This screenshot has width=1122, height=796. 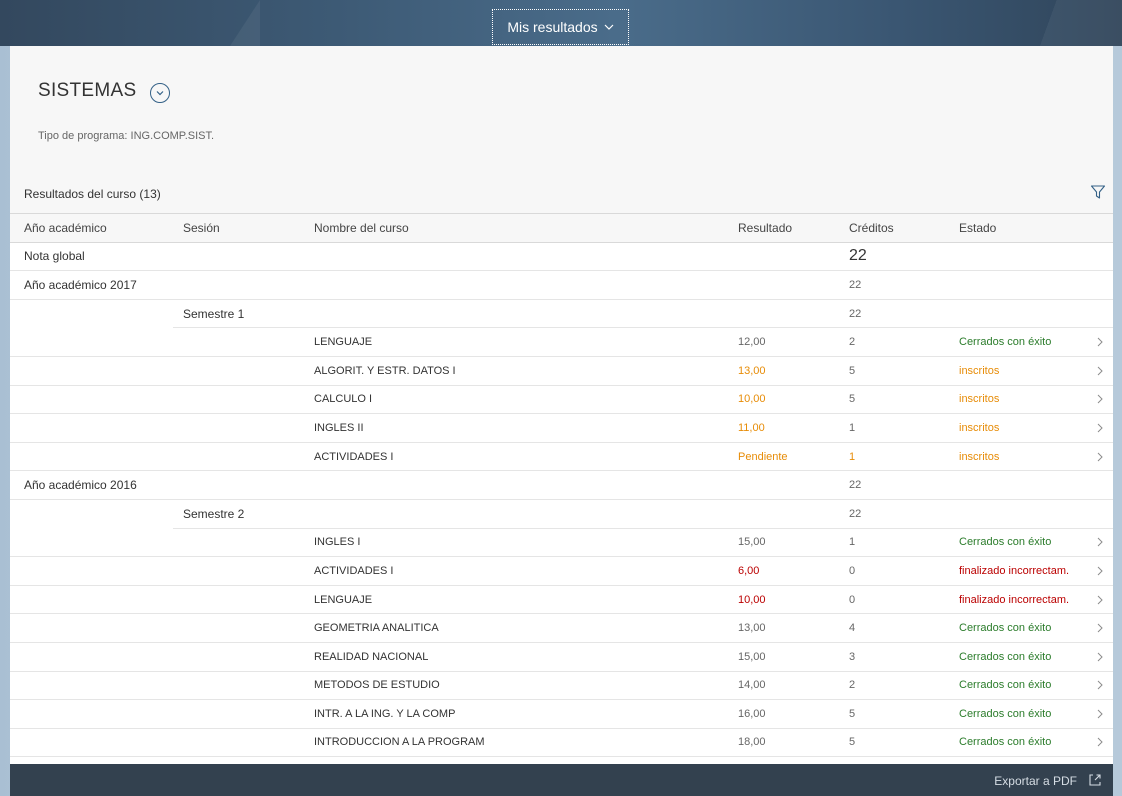 What do you see at coordinates (561, 514) in the screenshot?
I see `session-group-row: Semestre 2 22` at bounding box center [561, 514].